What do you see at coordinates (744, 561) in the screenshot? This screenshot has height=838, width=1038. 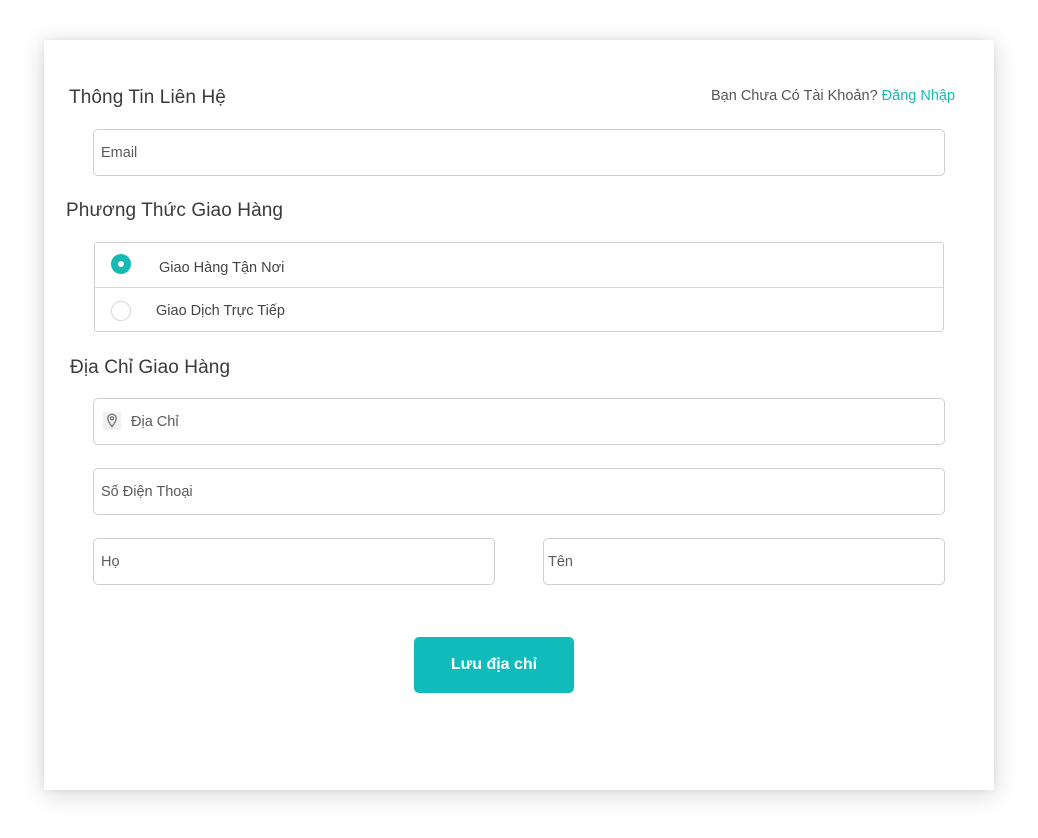 I see `first-name-input` at bounding box center [744, 561].